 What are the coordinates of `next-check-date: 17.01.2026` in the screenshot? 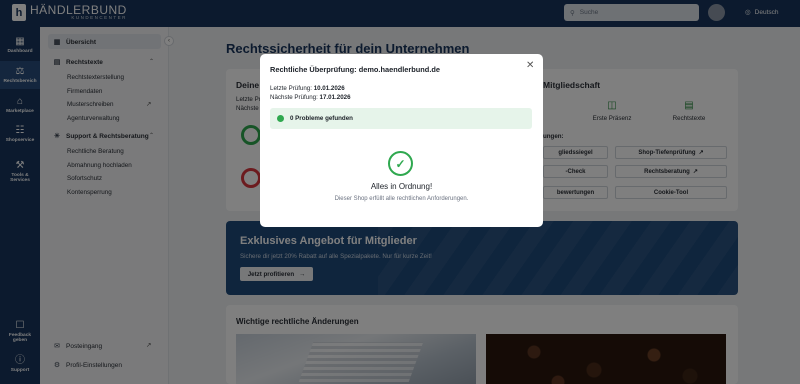 It's located at (335, 97).